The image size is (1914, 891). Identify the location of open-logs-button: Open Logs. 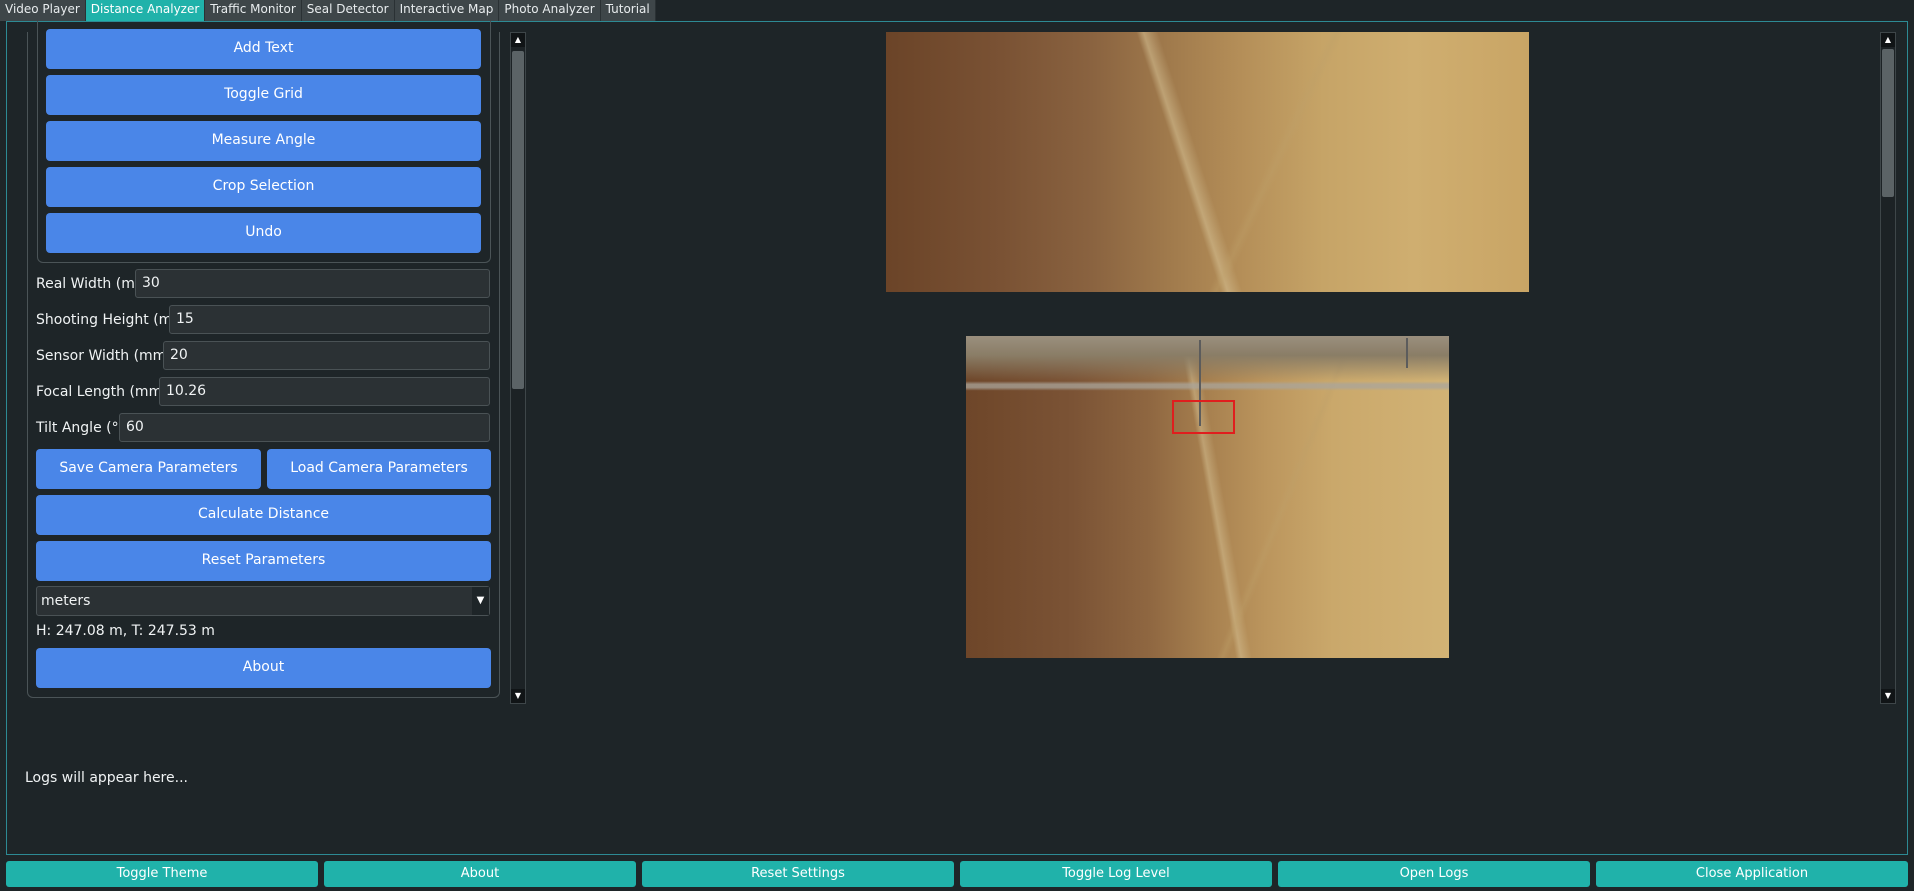
(1434, 874).